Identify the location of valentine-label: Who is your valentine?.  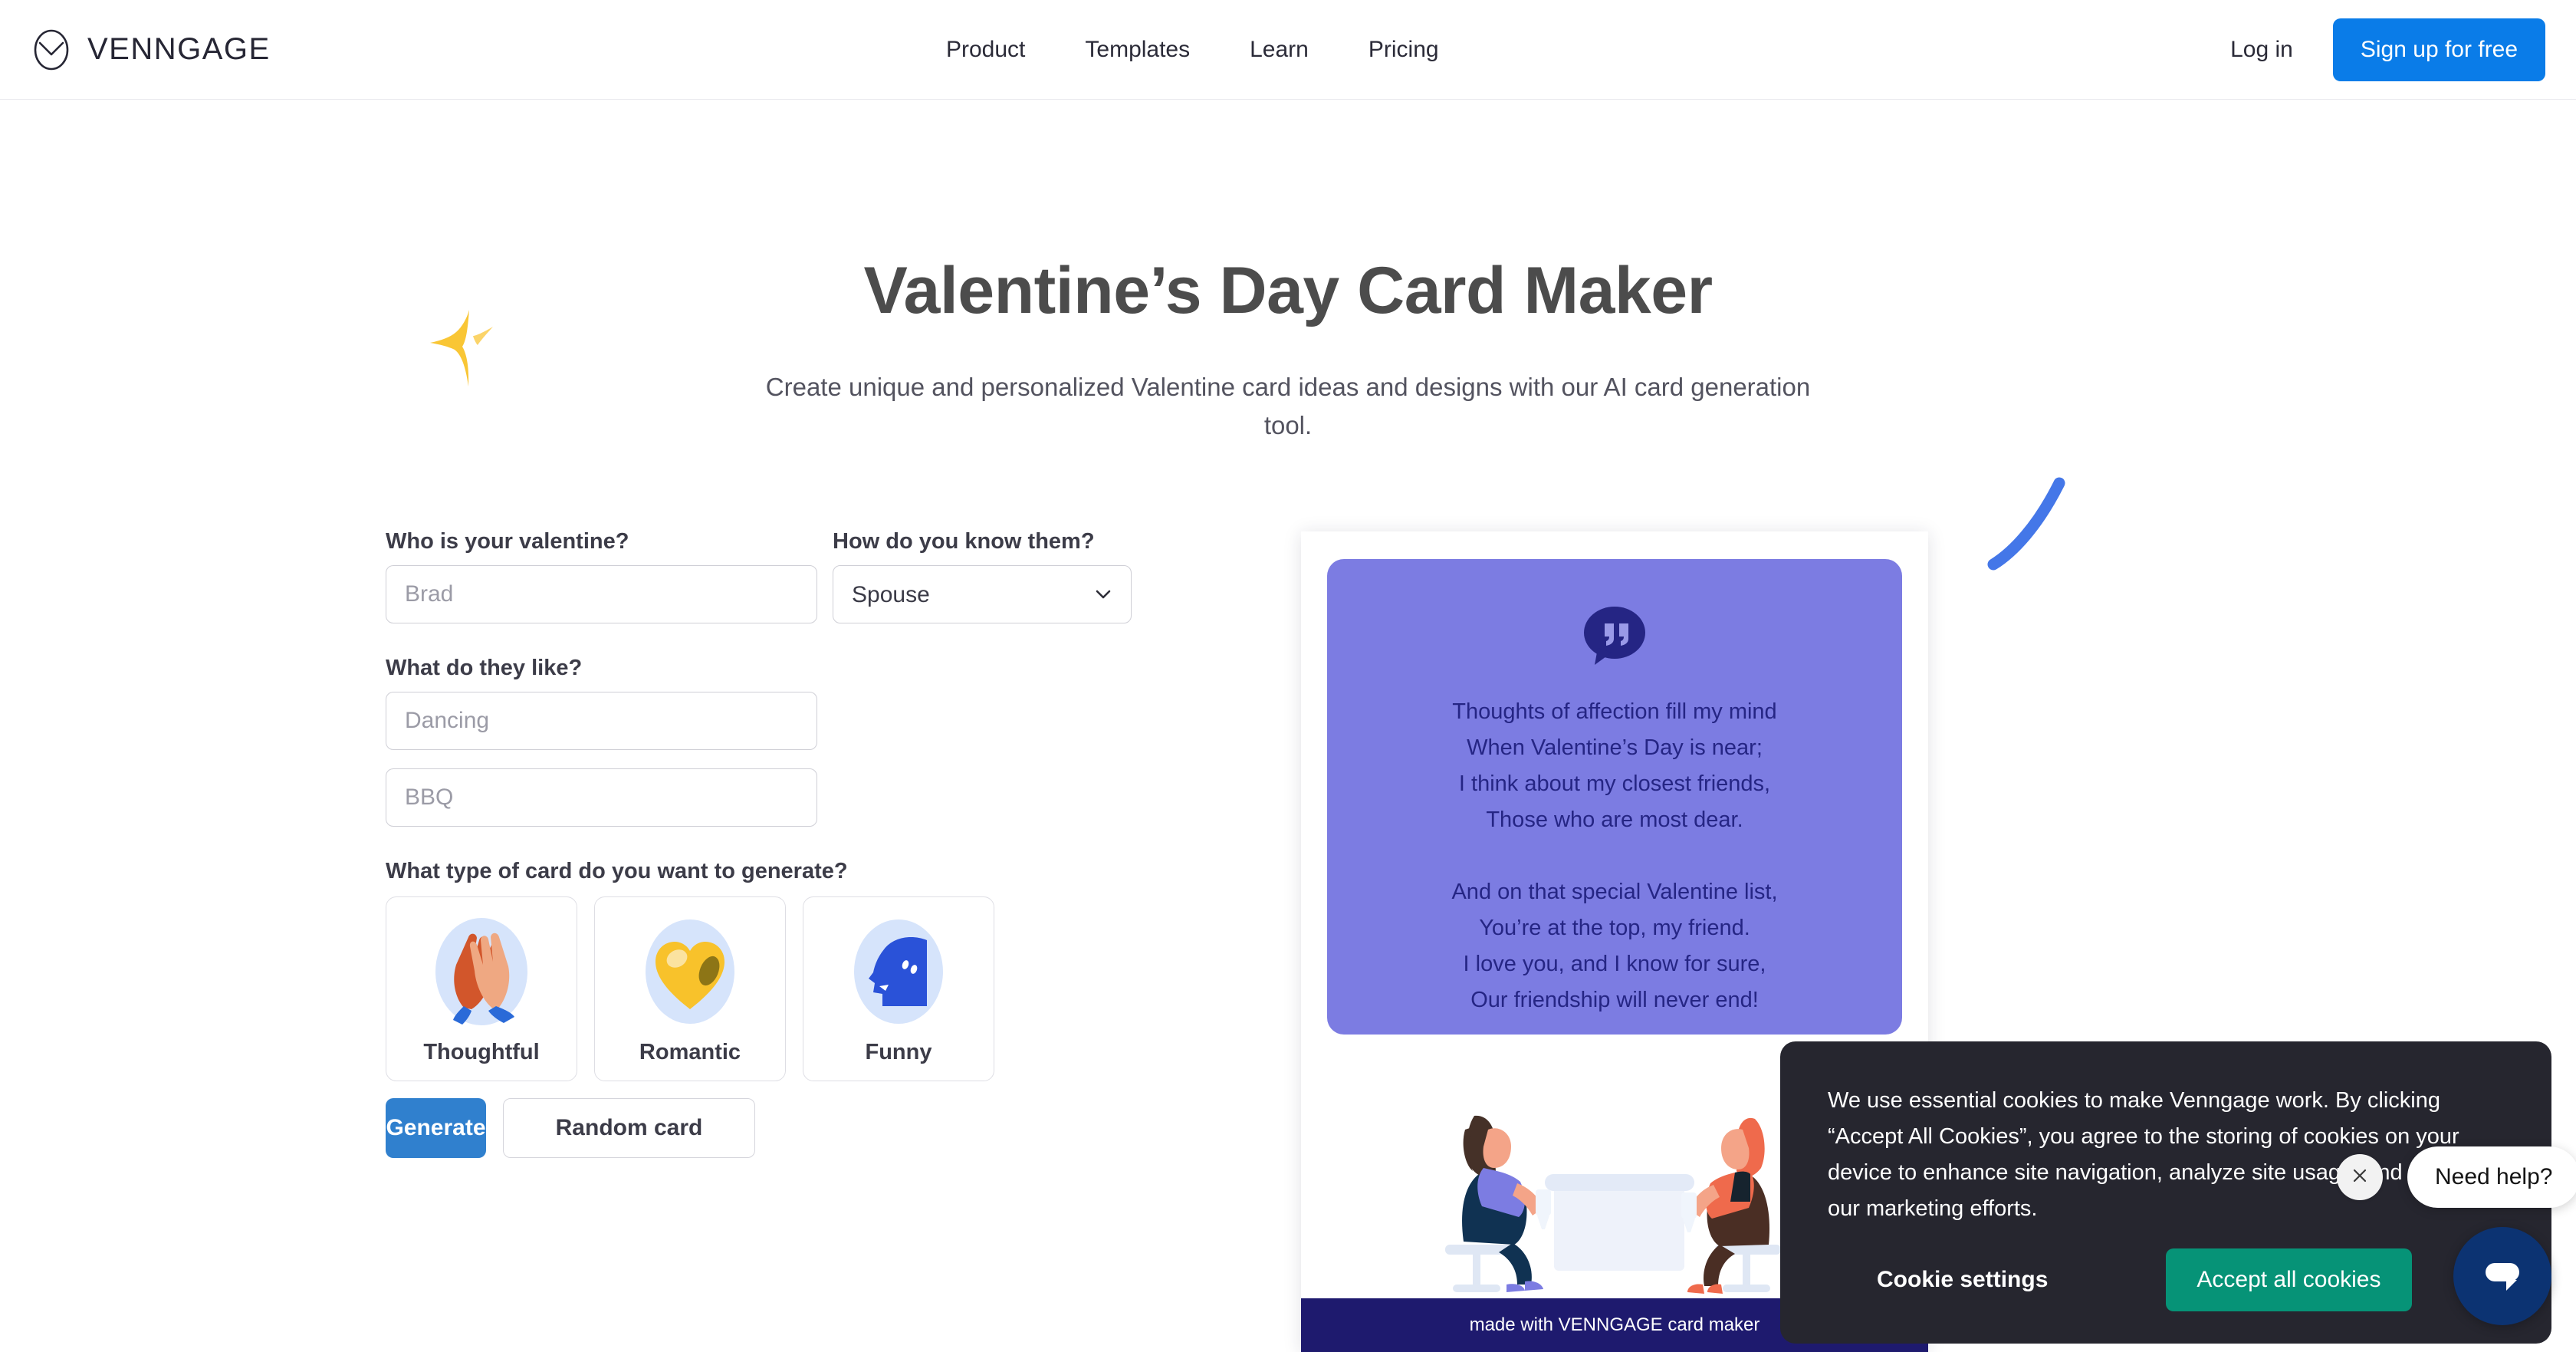
(508, 542).